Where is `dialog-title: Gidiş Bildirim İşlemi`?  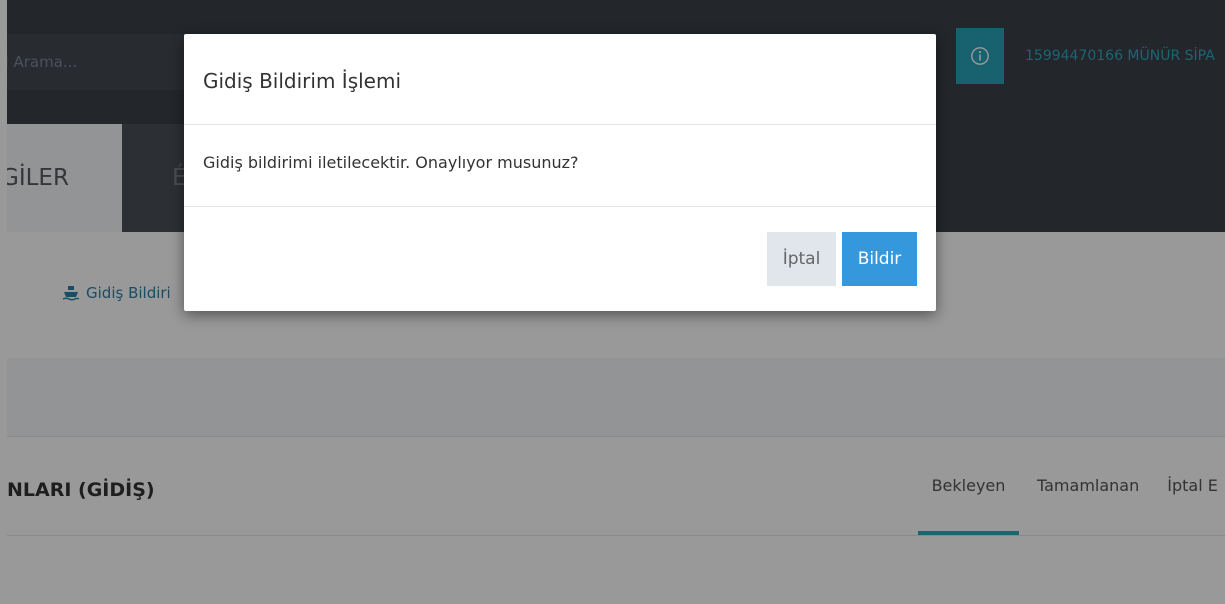
dialog-title: Gidiş Bildirim İşlemi is located at coordinates (302, 81).